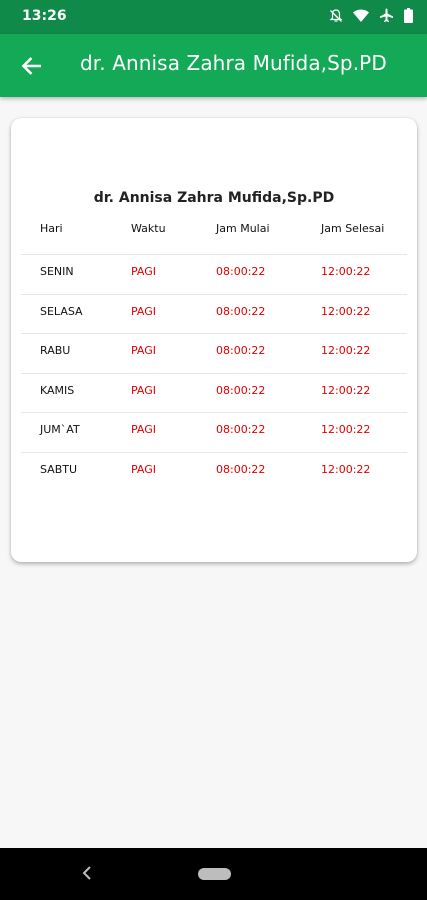 The width and height of the screenshot is (427, 900). What do you see at coordinates (336, 15) in the screenshot?
I see `notifications-off-icon` at bounding box center [336, 15].